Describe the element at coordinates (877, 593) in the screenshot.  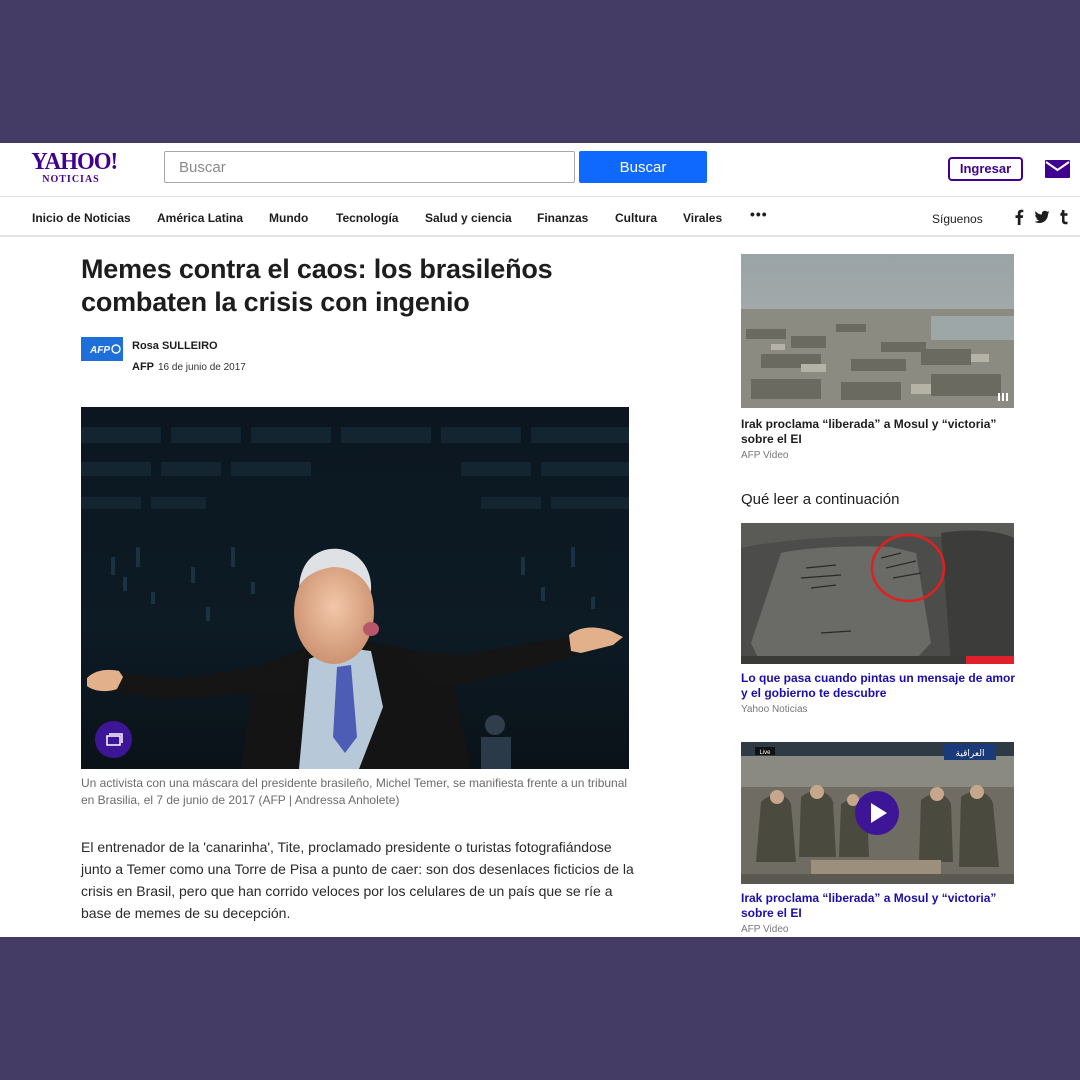
I see `rail-thumbnail-graffiti` at that location.